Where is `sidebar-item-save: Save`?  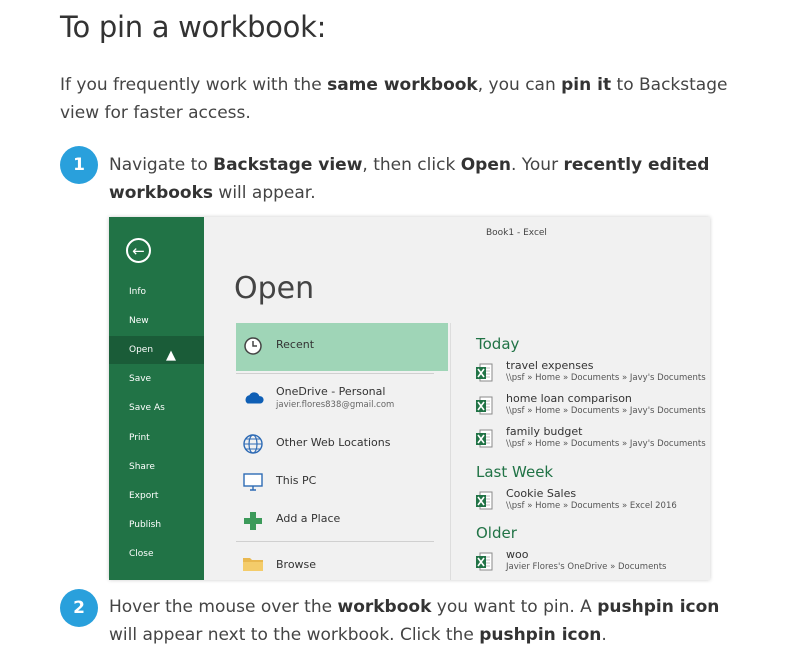 sidebar-item-save: Save is located at coordinates (156, 379).